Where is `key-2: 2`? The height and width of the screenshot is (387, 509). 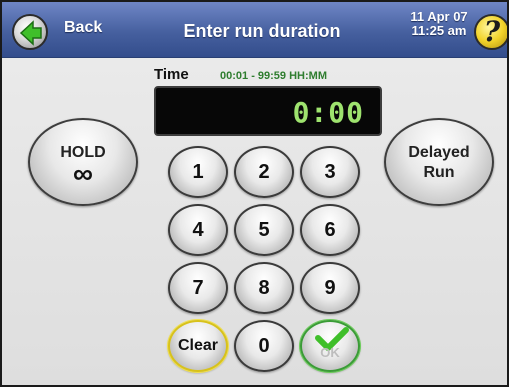 key-2: 2 is located at coordinates (264, 172).